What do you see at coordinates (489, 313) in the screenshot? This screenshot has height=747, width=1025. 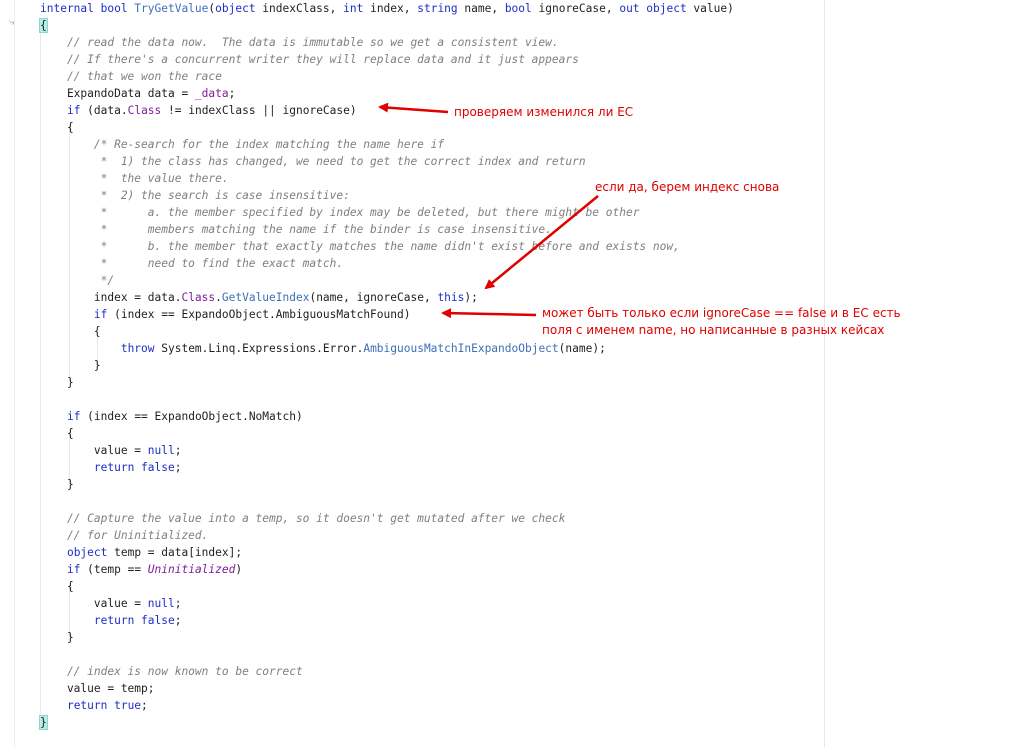 I see `arrow-to-ambiguous-check` at bounding box center [489, 313].